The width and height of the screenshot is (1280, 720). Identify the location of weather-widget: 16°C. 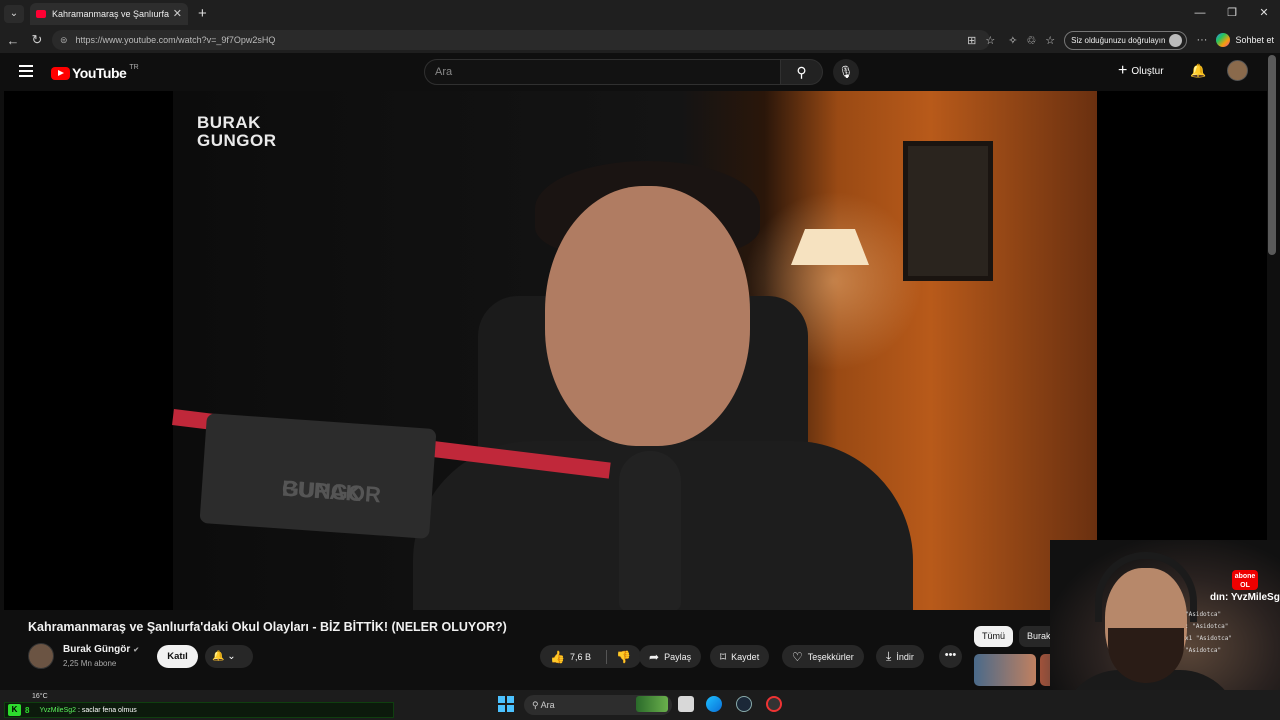
(40, 696).